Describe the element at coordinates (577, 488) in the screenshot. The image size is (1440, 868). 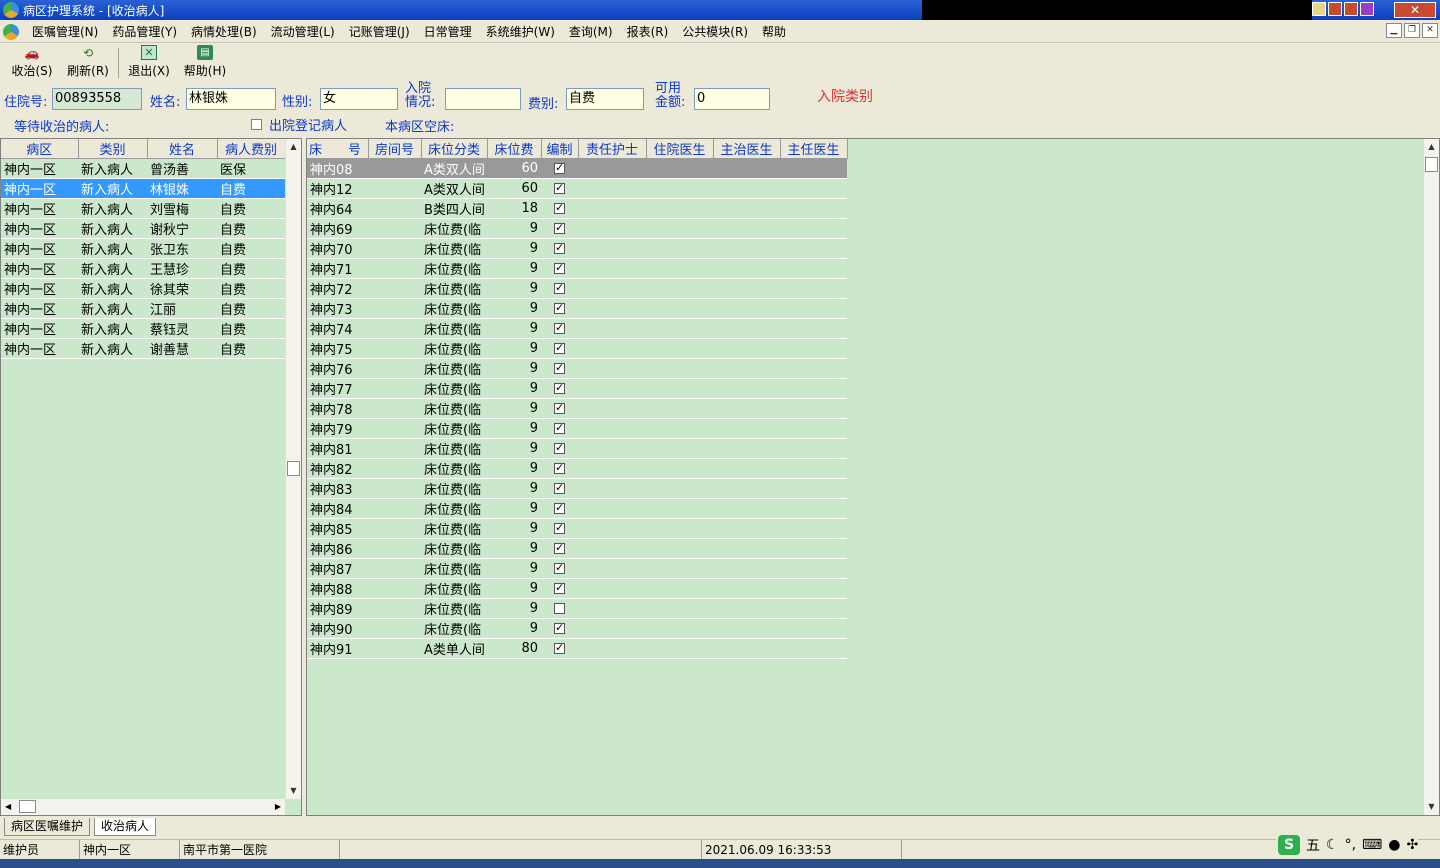
I see `bed-row: 神内83 床位费(临 9` at that location.